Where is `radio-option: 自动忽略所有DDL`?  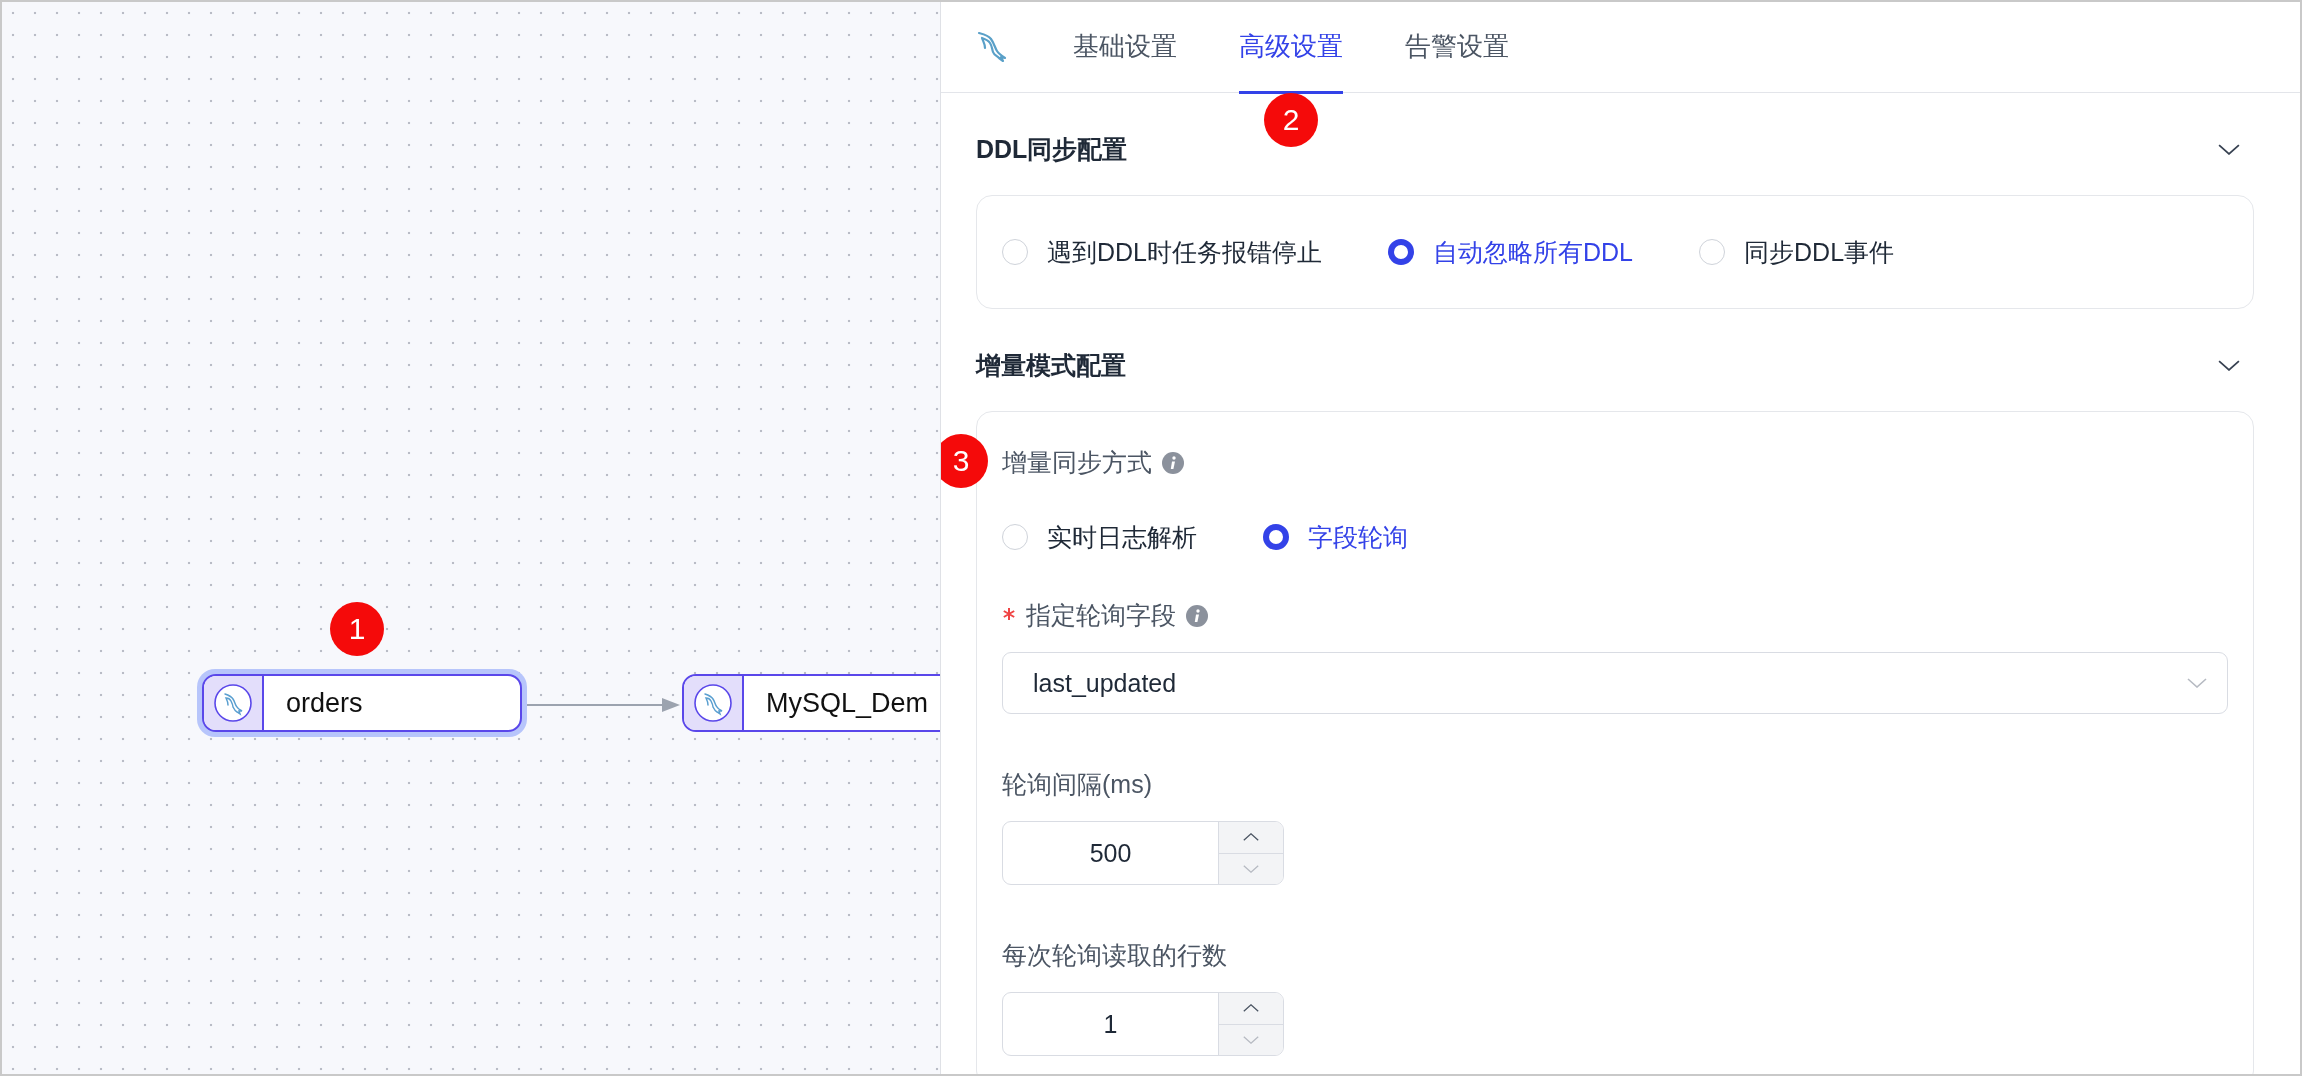 radio-option: 自动忽略所有DDL is located at coordinates (1511, 252).